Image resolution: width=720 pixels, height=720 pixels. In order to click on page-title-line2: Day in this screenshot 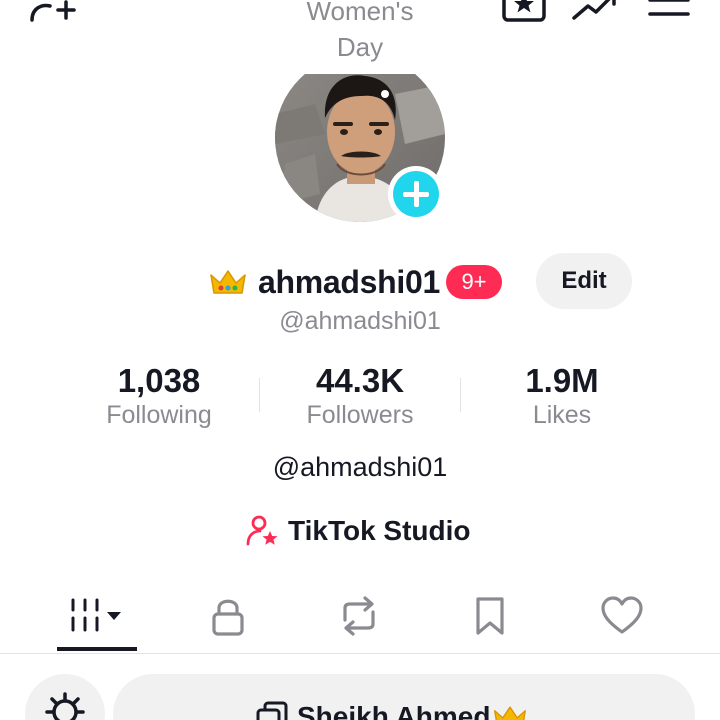, I will do `click(360, 47)`.